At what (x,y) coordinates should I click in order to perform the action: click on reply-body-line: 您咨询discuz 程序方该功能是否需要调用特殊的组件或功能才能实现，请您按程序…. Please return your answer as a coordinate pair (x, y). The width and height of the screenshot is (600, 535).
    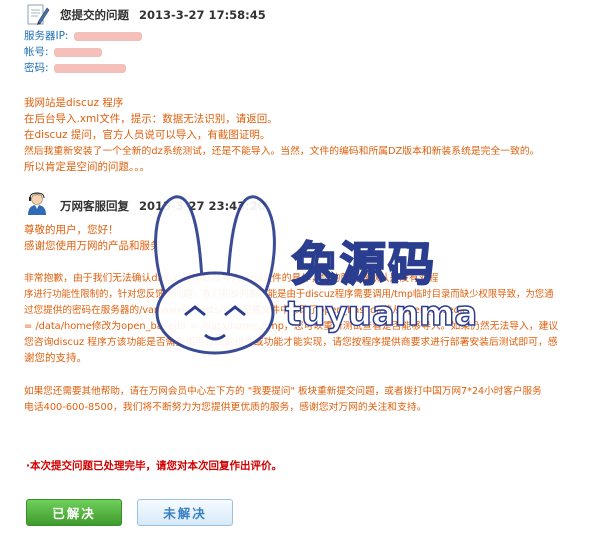
    Looking at the image, I should click on (291, 342).